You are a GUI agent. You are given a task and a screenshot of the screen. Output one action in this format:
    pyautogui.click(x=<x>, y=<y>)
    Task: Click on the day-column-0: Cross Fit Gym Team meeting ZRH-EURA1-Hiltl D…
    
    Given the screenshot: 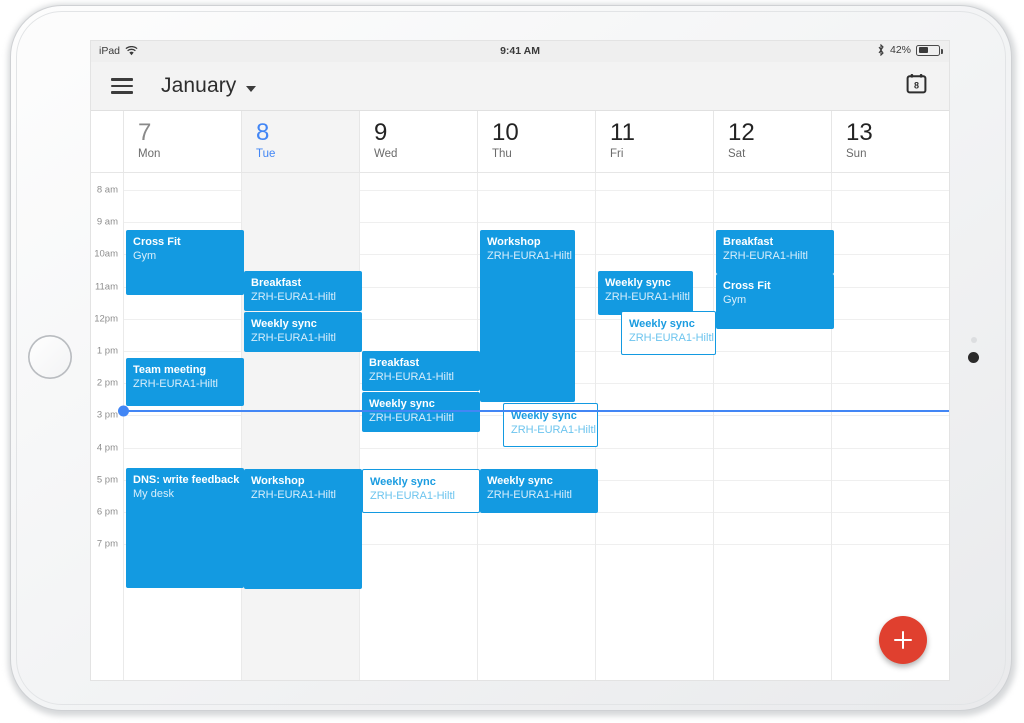 What is the action you would take?
    pyautogui.click(x=183, y=426)
    